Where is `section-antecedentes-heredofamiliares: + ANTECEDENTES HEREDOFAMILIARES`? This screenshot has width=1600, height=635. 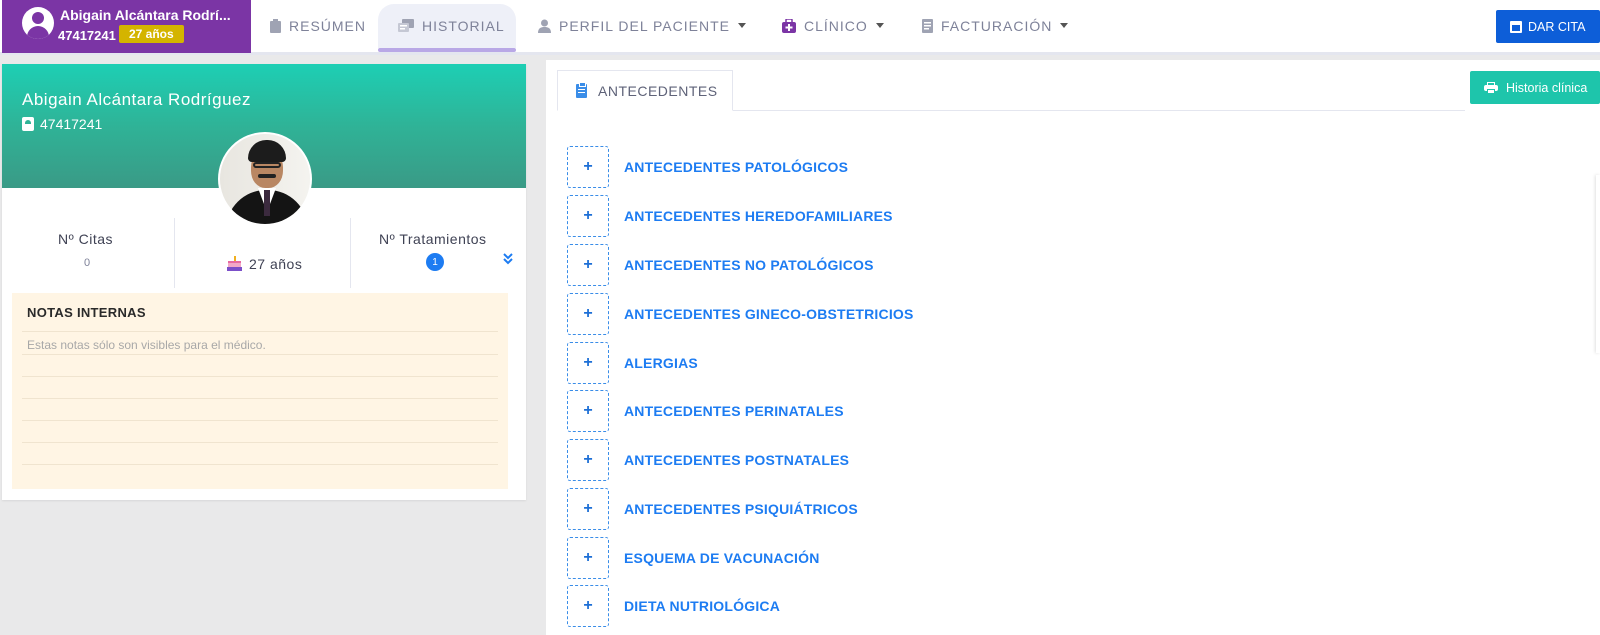
section-antecedentes-heredofamiliares: + ANTECEDENTES HEREDOFAMILIARES is located at coordinates (730, 215).